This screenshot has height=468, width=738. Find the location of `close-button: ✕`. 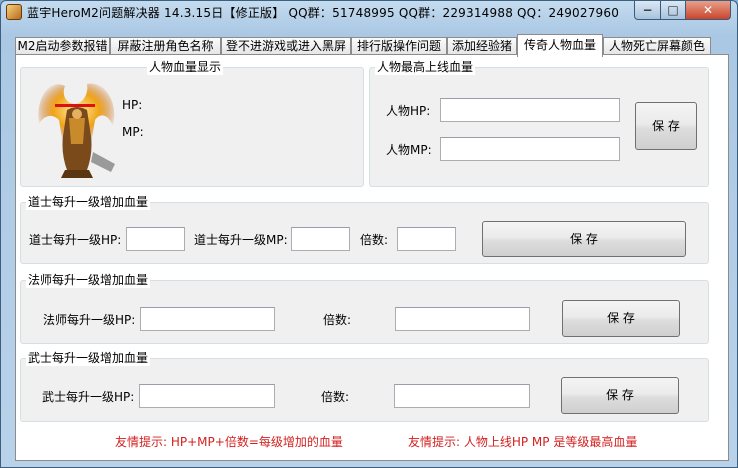

close-button: ✕ is located at coordinates (708, 10).